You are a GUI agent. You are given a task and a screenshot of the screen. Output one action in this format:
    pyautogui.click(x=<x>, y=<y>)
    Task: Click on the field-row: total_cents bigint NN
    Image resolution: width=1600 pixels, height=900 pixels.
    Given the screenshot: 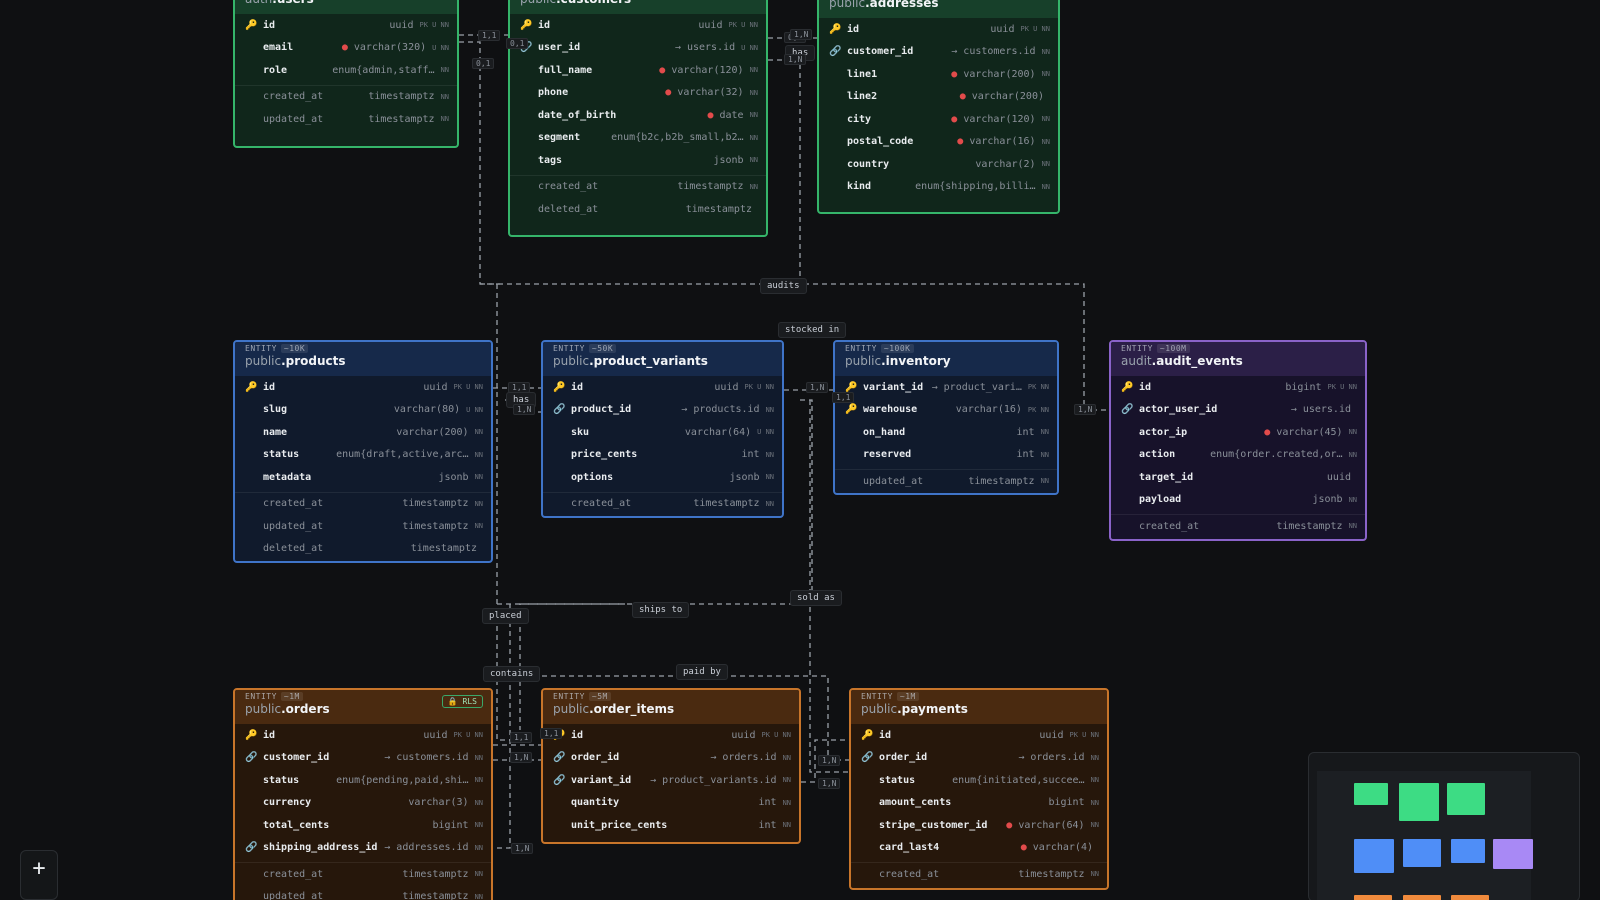 What is the action you would take?
    pyautogui.click(x=363, y=825)
    